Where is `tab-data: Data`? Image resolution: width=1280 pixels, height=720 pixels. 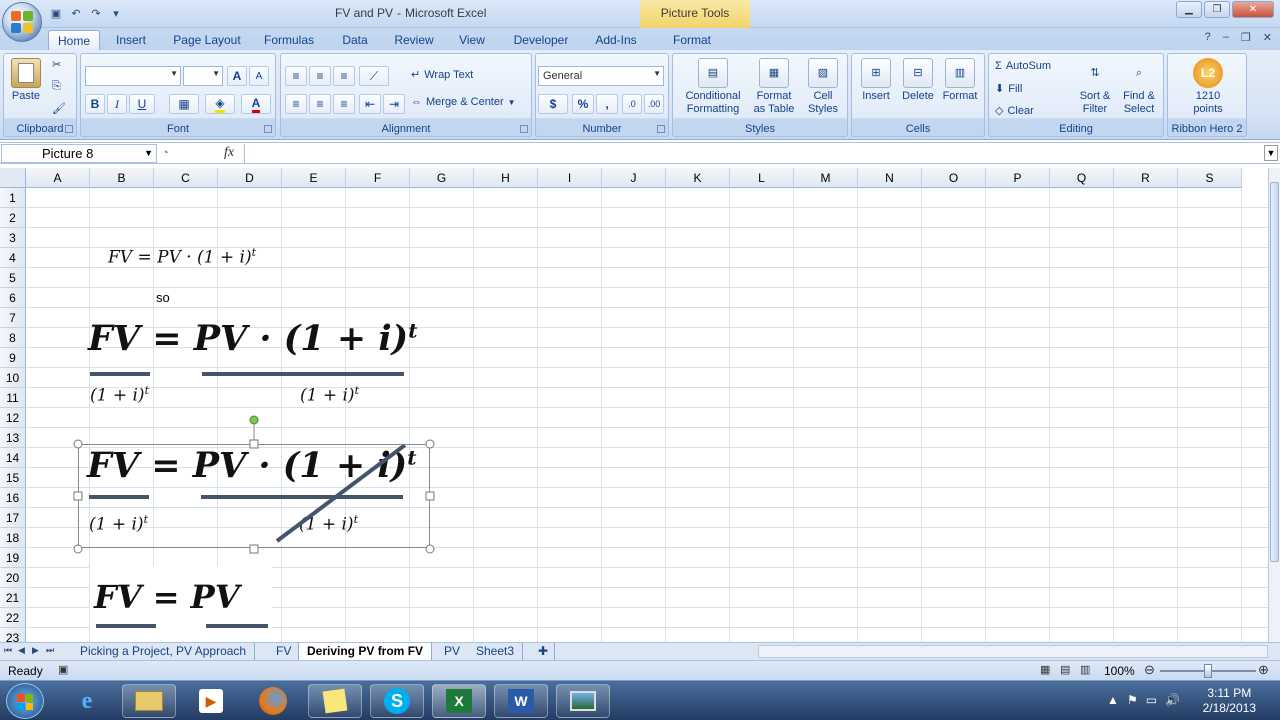 tab-data: Data is located at coordinates (355, 40).